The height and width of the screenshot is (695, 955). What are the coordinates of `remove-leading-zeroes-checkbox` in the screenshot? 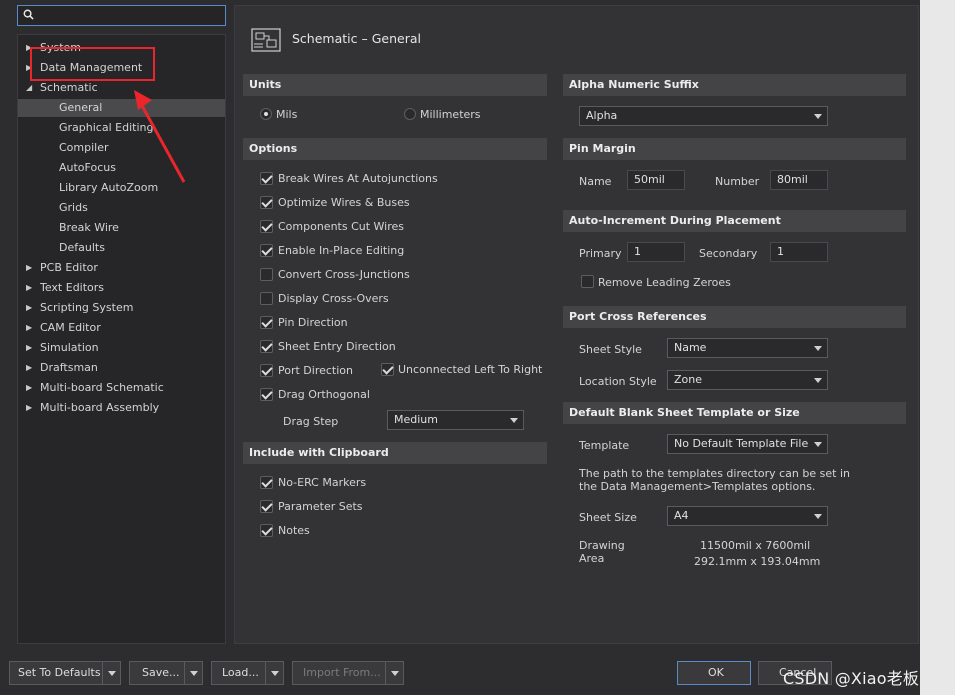 It's located at (587, 281).